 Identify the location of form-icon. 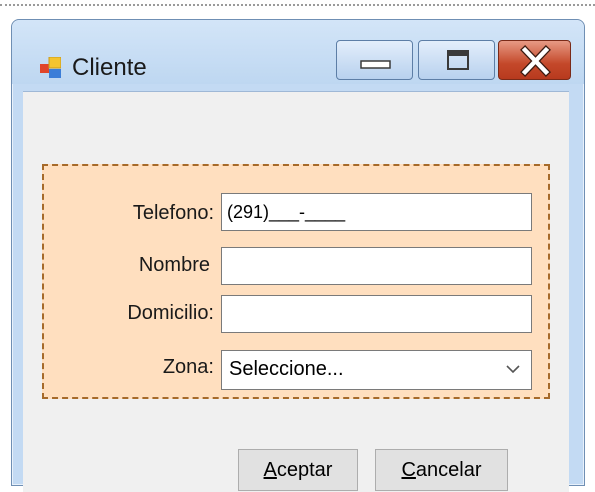
(50, 67).